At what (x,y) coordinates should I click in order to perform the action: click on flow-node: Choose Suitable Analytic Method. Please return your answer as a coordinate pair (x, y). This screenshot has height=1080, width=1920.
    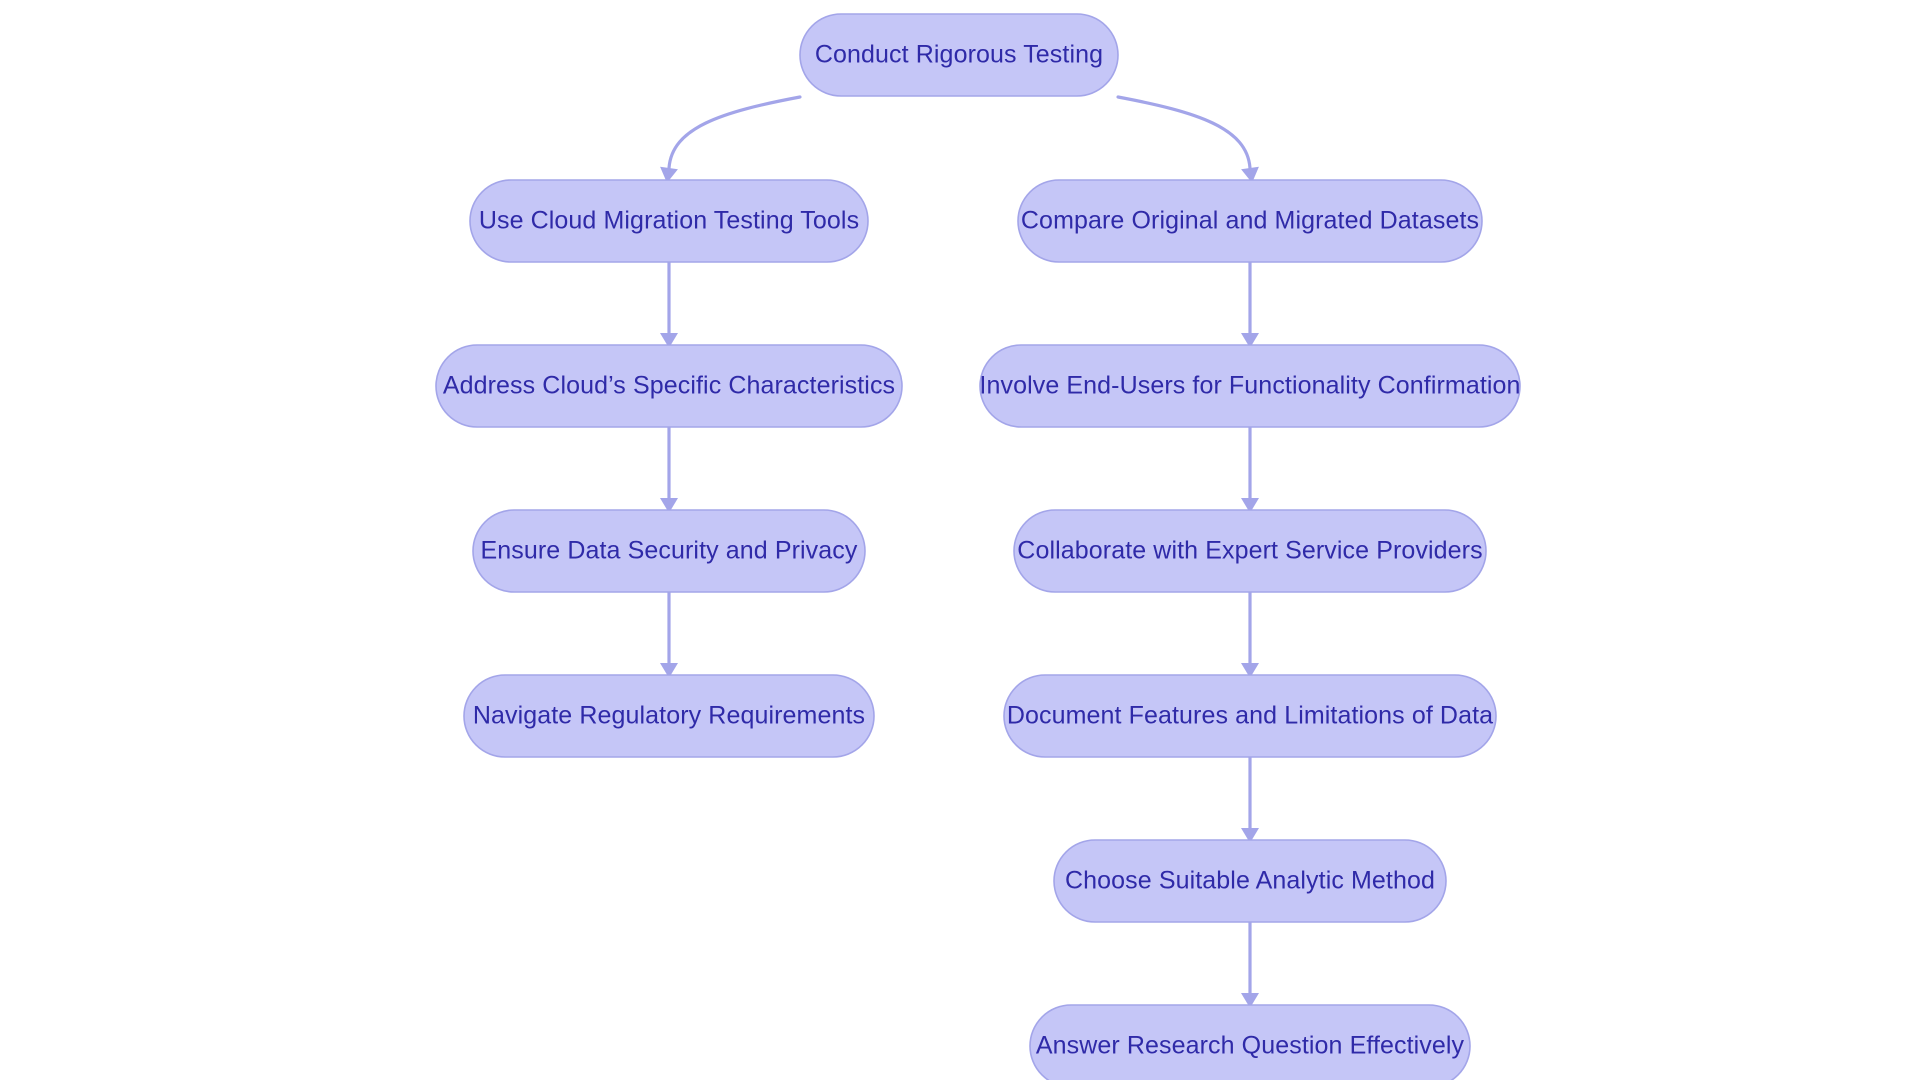
    Looking at the image, I should click on (1250, 881).